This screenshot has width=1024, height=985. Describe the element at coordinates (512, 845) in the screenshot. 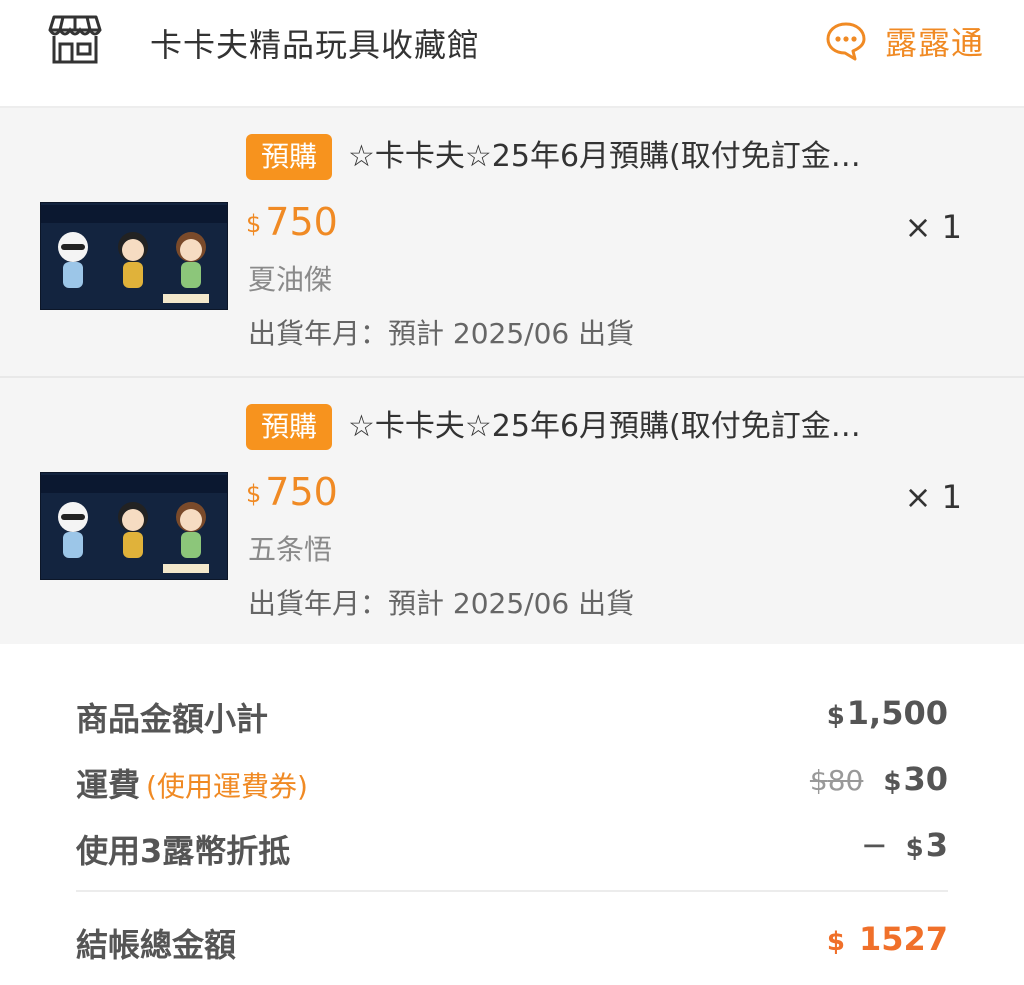

I see `coin-discount-row: 使用3露幣折抵 − $3` at that location.